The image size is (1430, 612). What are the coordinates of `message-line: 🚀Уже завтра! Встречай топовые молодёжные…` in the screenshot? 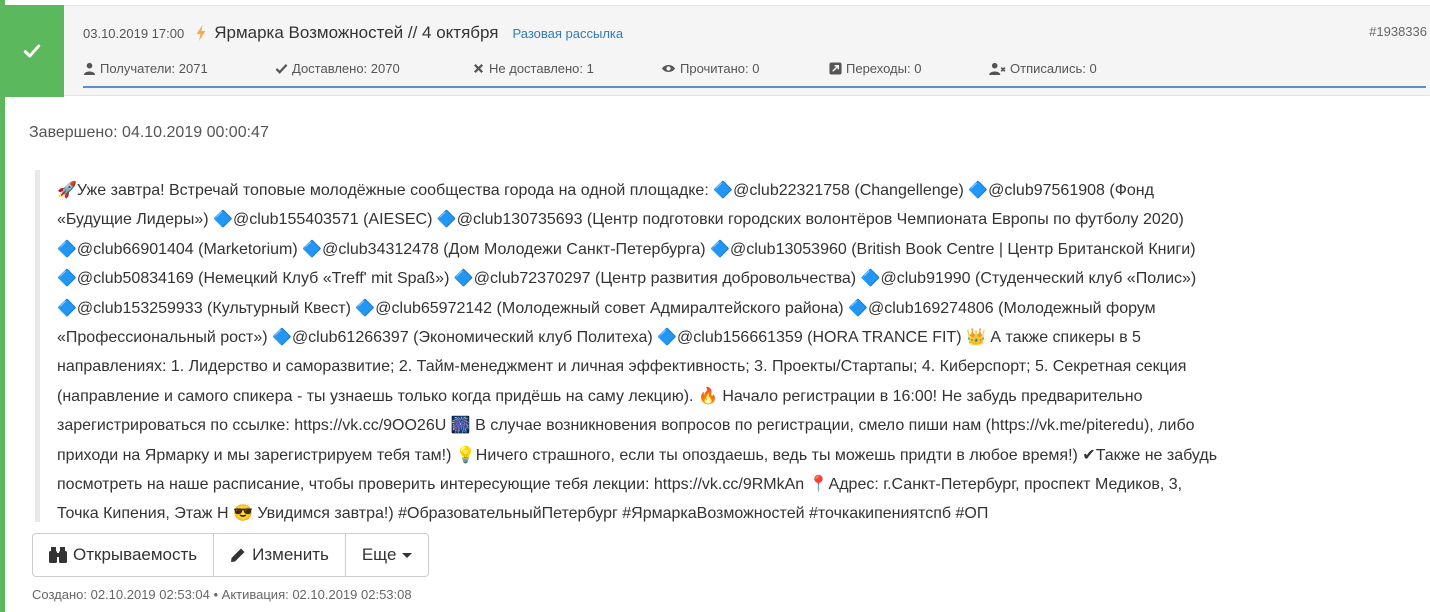 It's located at (605, 190).